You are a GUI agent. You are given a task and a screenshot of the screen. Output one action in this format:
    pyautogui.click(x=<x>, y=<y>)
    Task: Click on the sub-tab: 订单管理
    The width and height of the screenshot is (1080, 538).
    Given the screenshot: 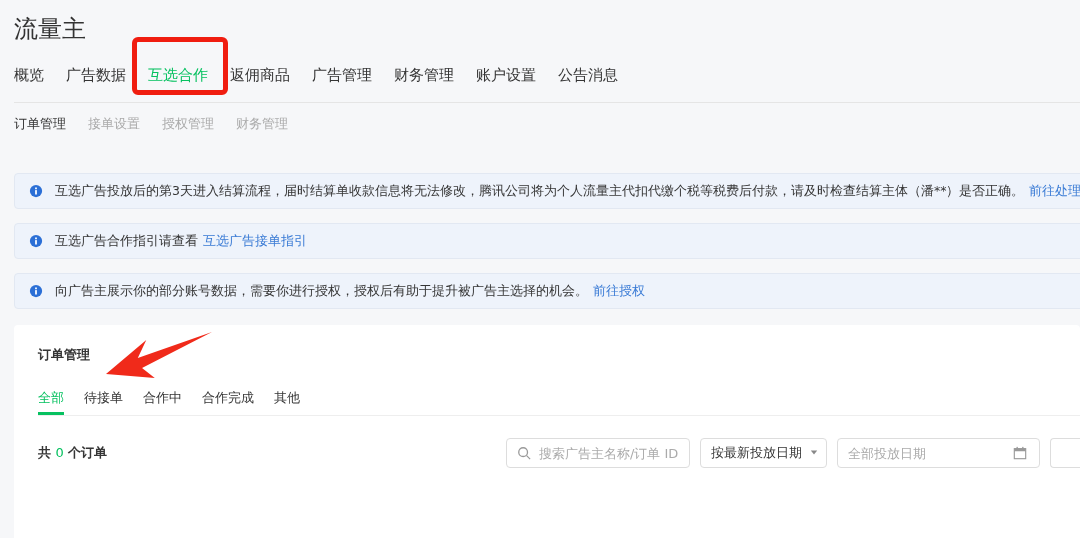 What is the action you would take?
    pyautogui.click(x=40, y=125)
    